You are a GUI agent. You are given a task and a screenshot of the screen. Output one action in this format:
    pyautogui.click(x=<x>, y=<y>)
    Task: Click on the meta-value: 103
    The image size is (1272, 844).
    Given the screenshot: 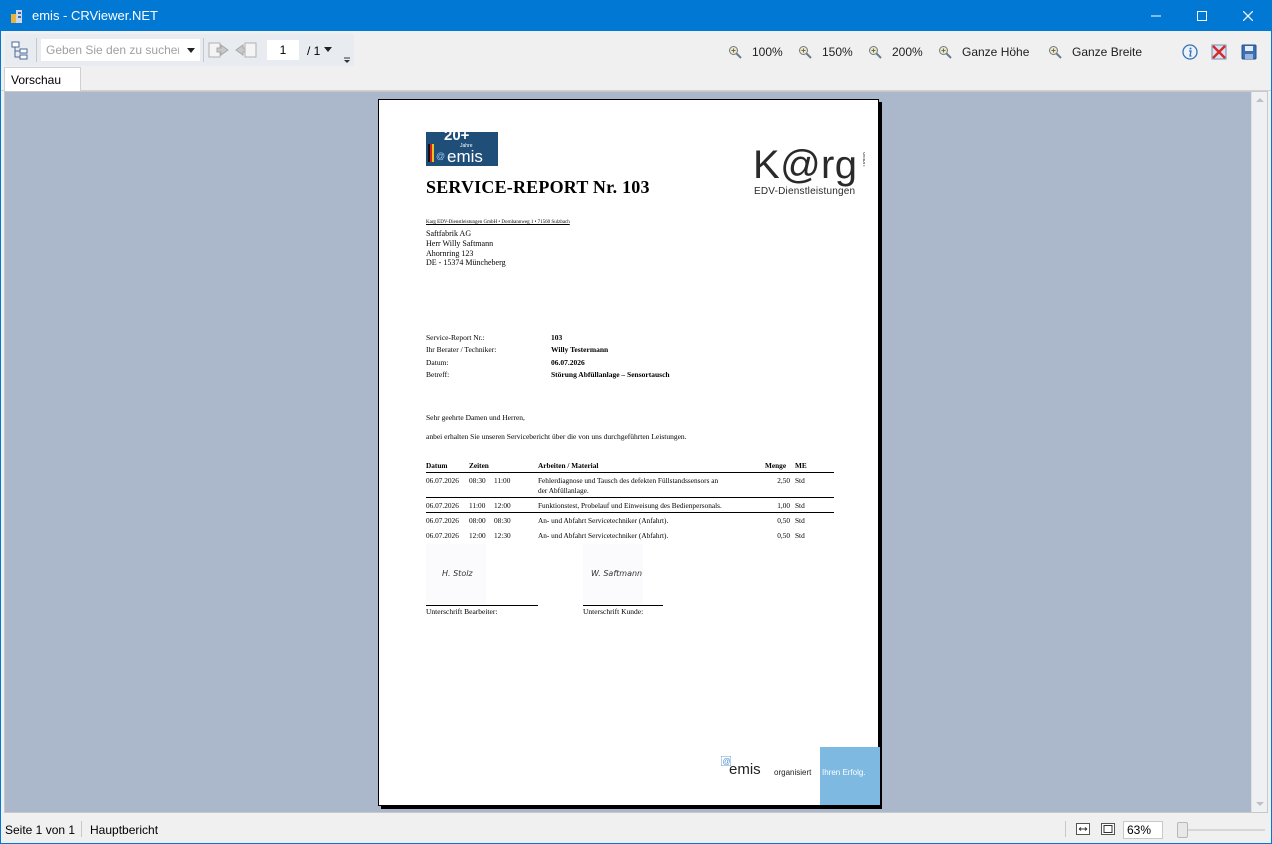 What is the action you would take?
    pyautogui.click(x=557, y=337)
    